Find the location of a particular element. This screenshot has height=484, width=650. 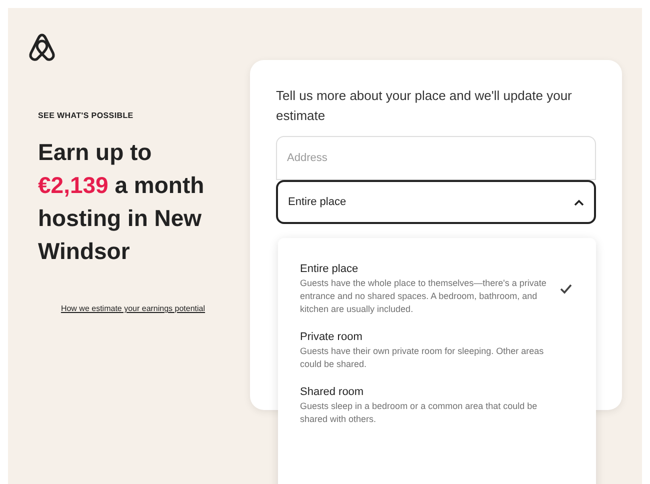

eyebrow-text: SEE WHAT'S POSSIBLE is located at coordinates (86, 116).